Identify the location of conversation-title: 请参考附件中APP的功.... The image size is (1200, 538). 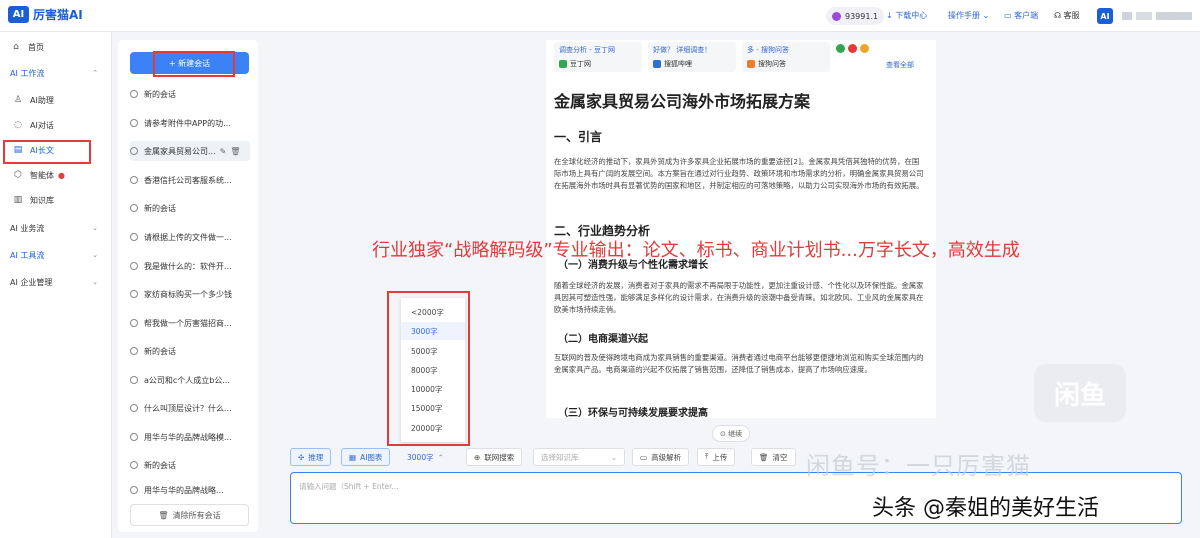
(187, 123).